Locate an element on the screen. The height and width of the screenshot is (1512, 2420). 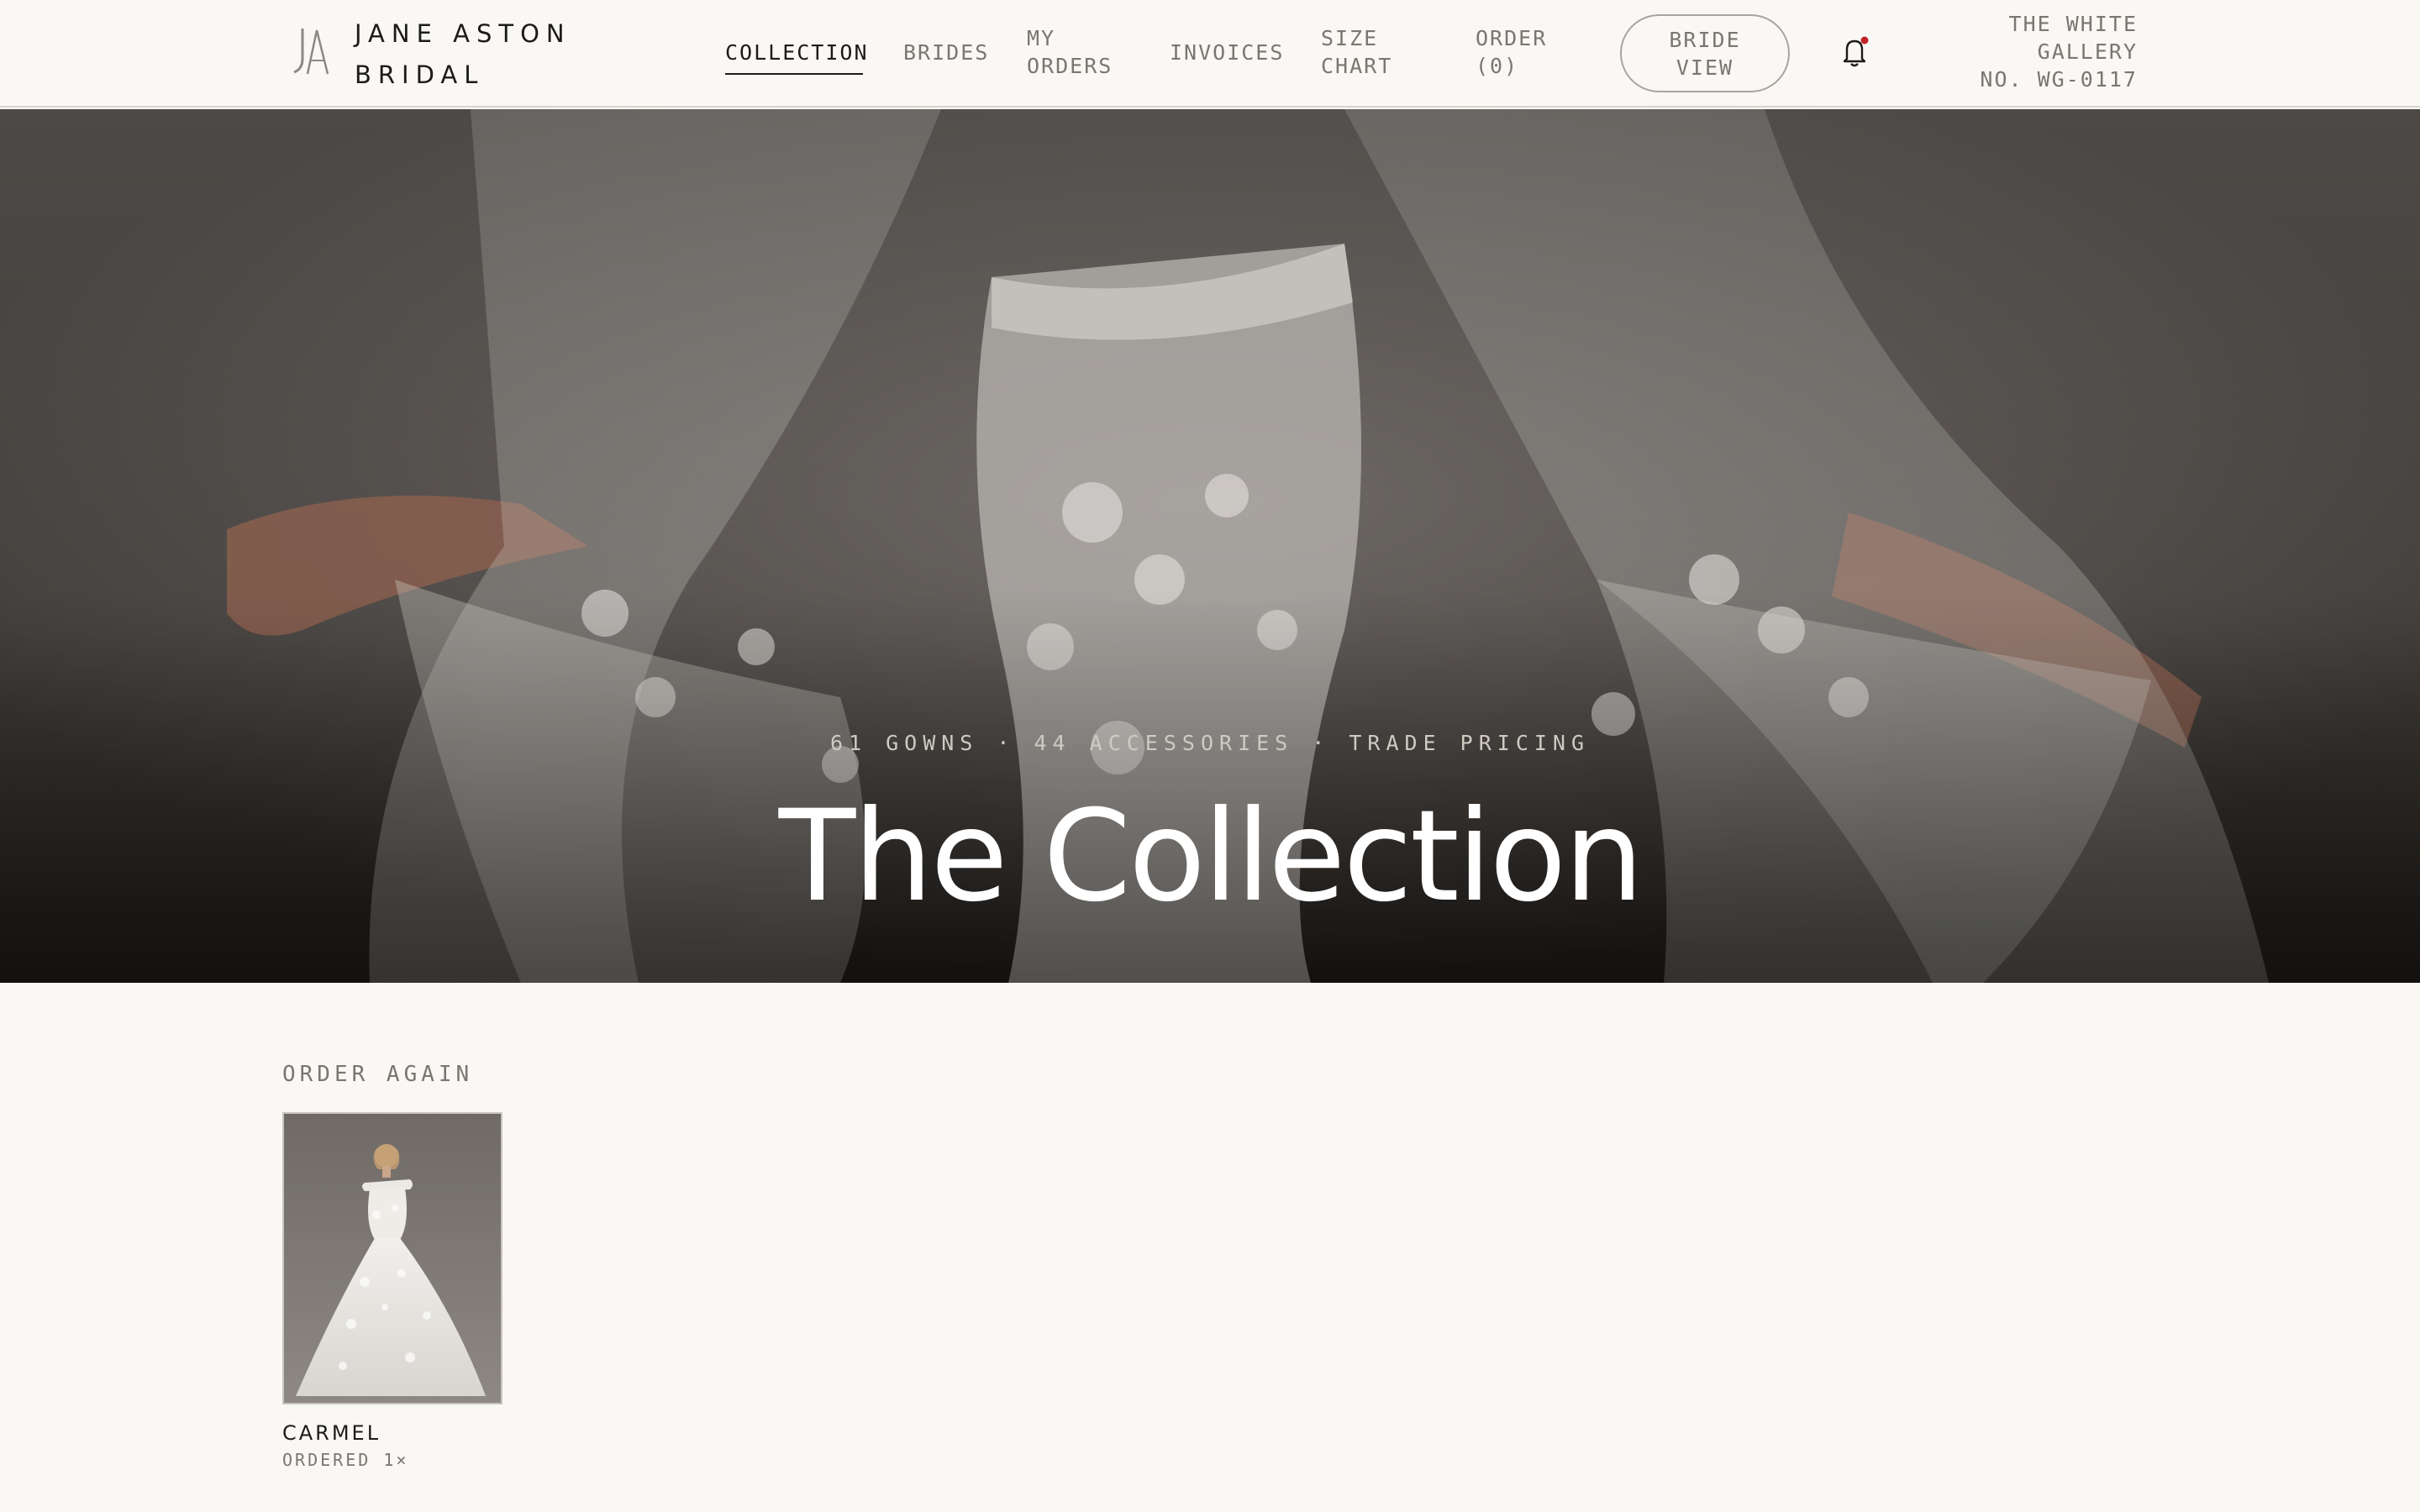
nav-collection: COLLECTION is located at coordinates (797, 52).